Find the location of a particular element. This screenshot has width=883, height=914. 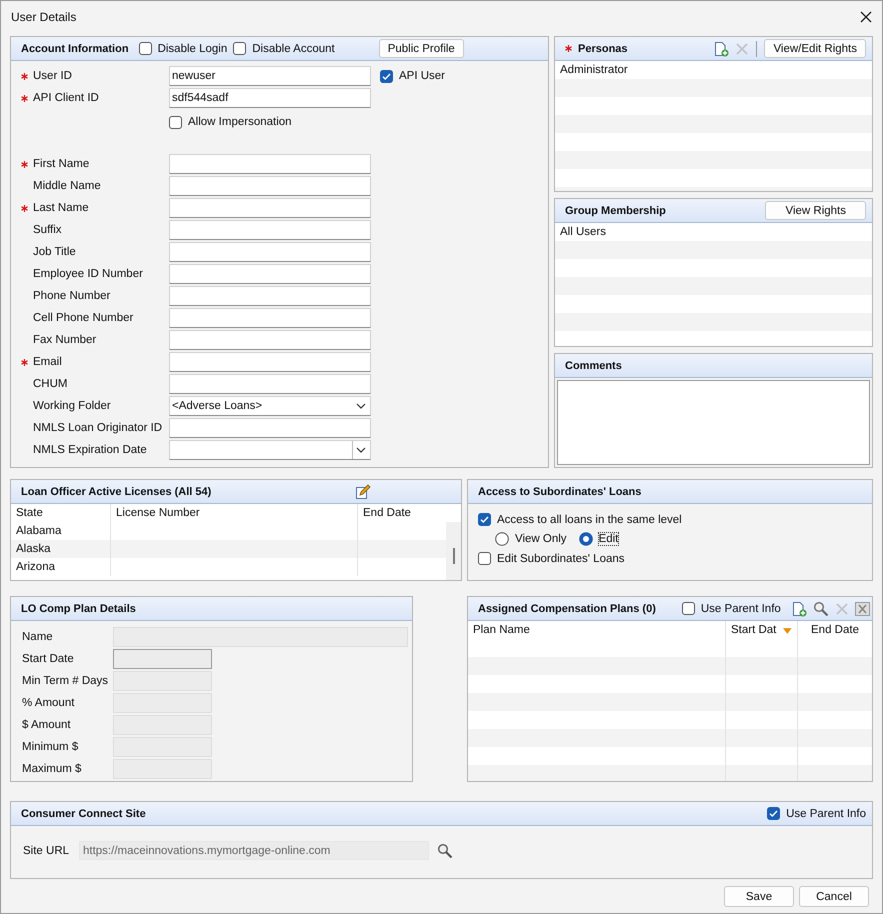

text-field: newuser is located at coordinates (270, 76).